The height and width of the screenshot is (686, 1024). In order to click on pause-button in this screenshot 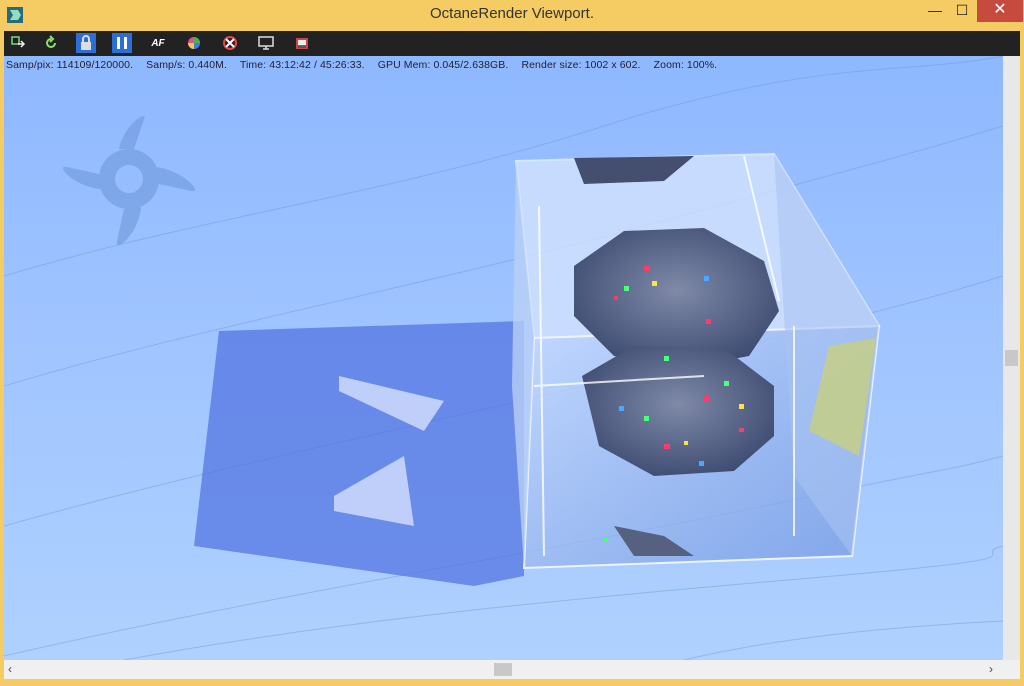, I will do `click(122, 43)`.